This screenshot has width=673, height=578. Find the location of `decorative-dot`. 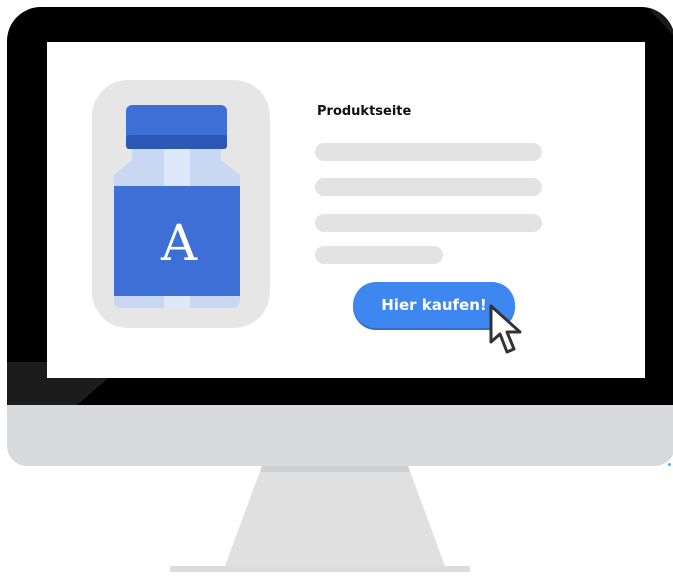

decorative-dot is located at coordinates (669, 464).